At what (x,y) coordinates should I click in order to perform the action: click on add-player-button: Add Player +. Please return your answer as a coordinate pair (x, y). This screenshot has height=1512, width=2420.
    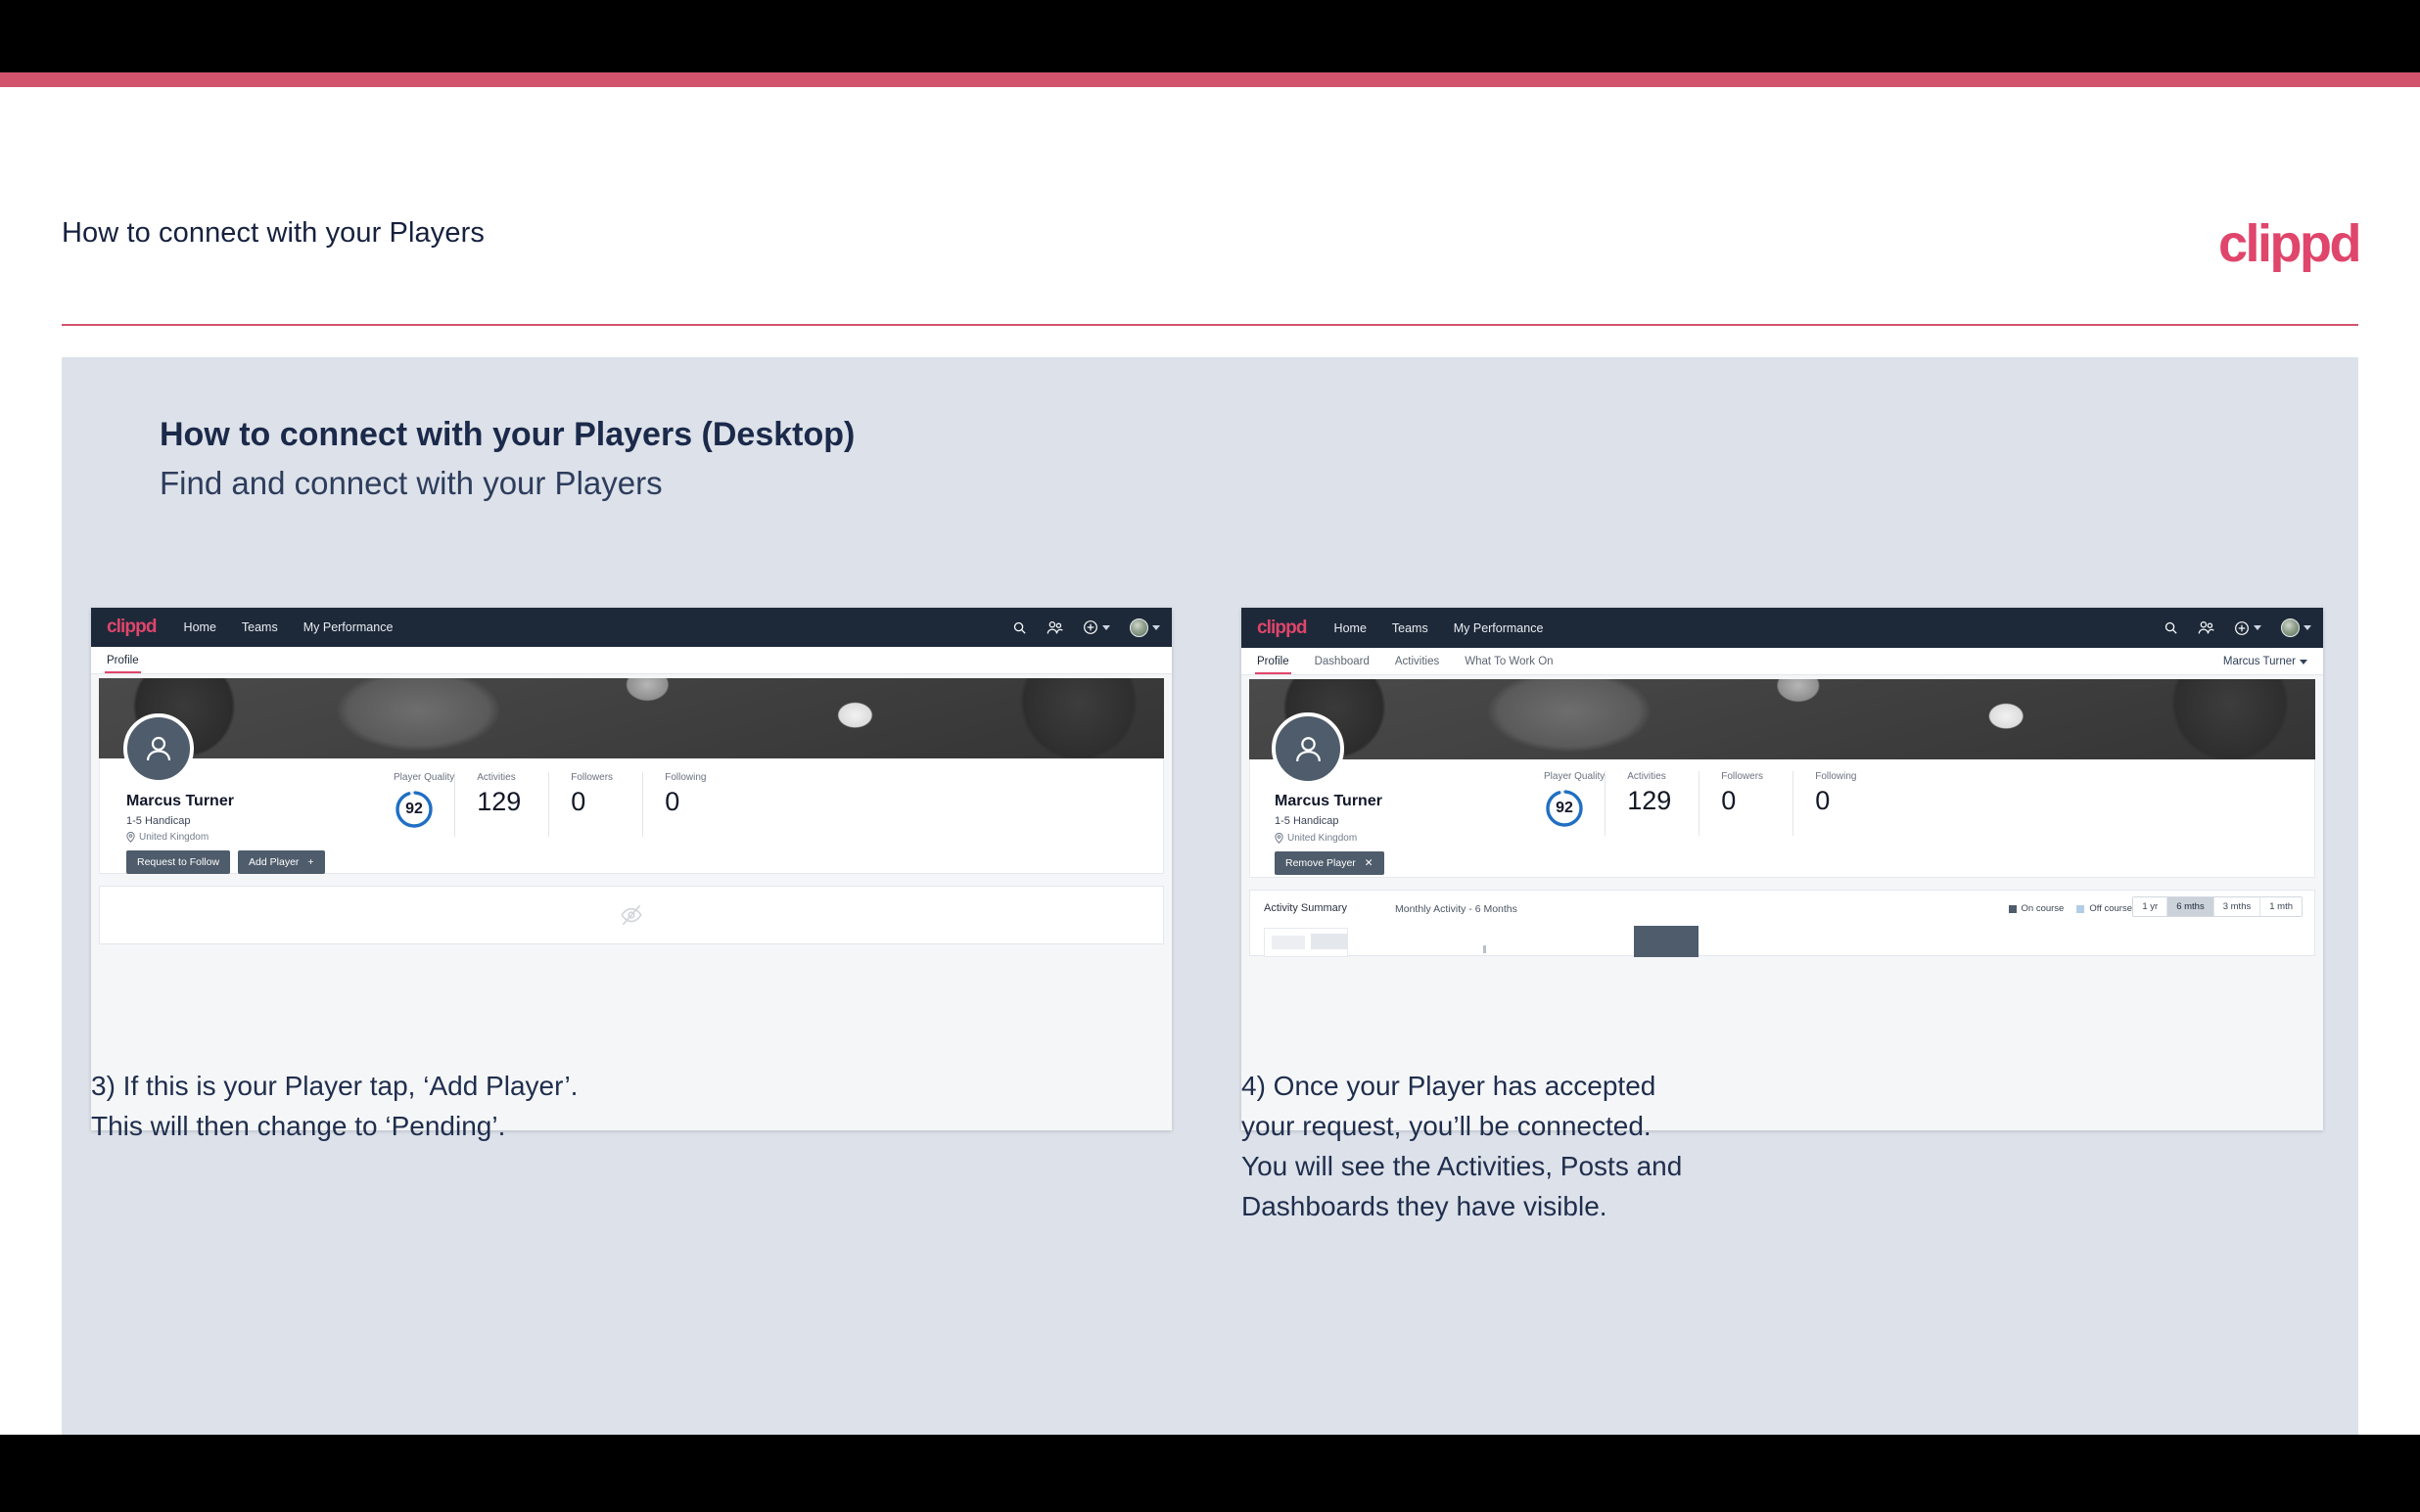
    Looking at the image, I should click on (281, 862).